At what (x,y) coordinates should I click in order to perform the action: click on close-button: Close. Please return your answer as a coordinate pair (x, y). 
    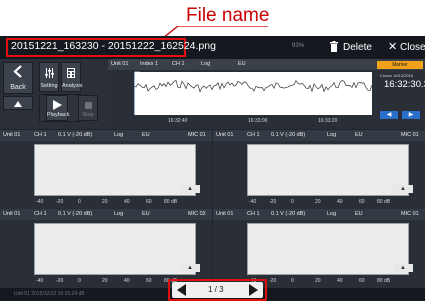
    Looking at the image, I should click on (412, 47).